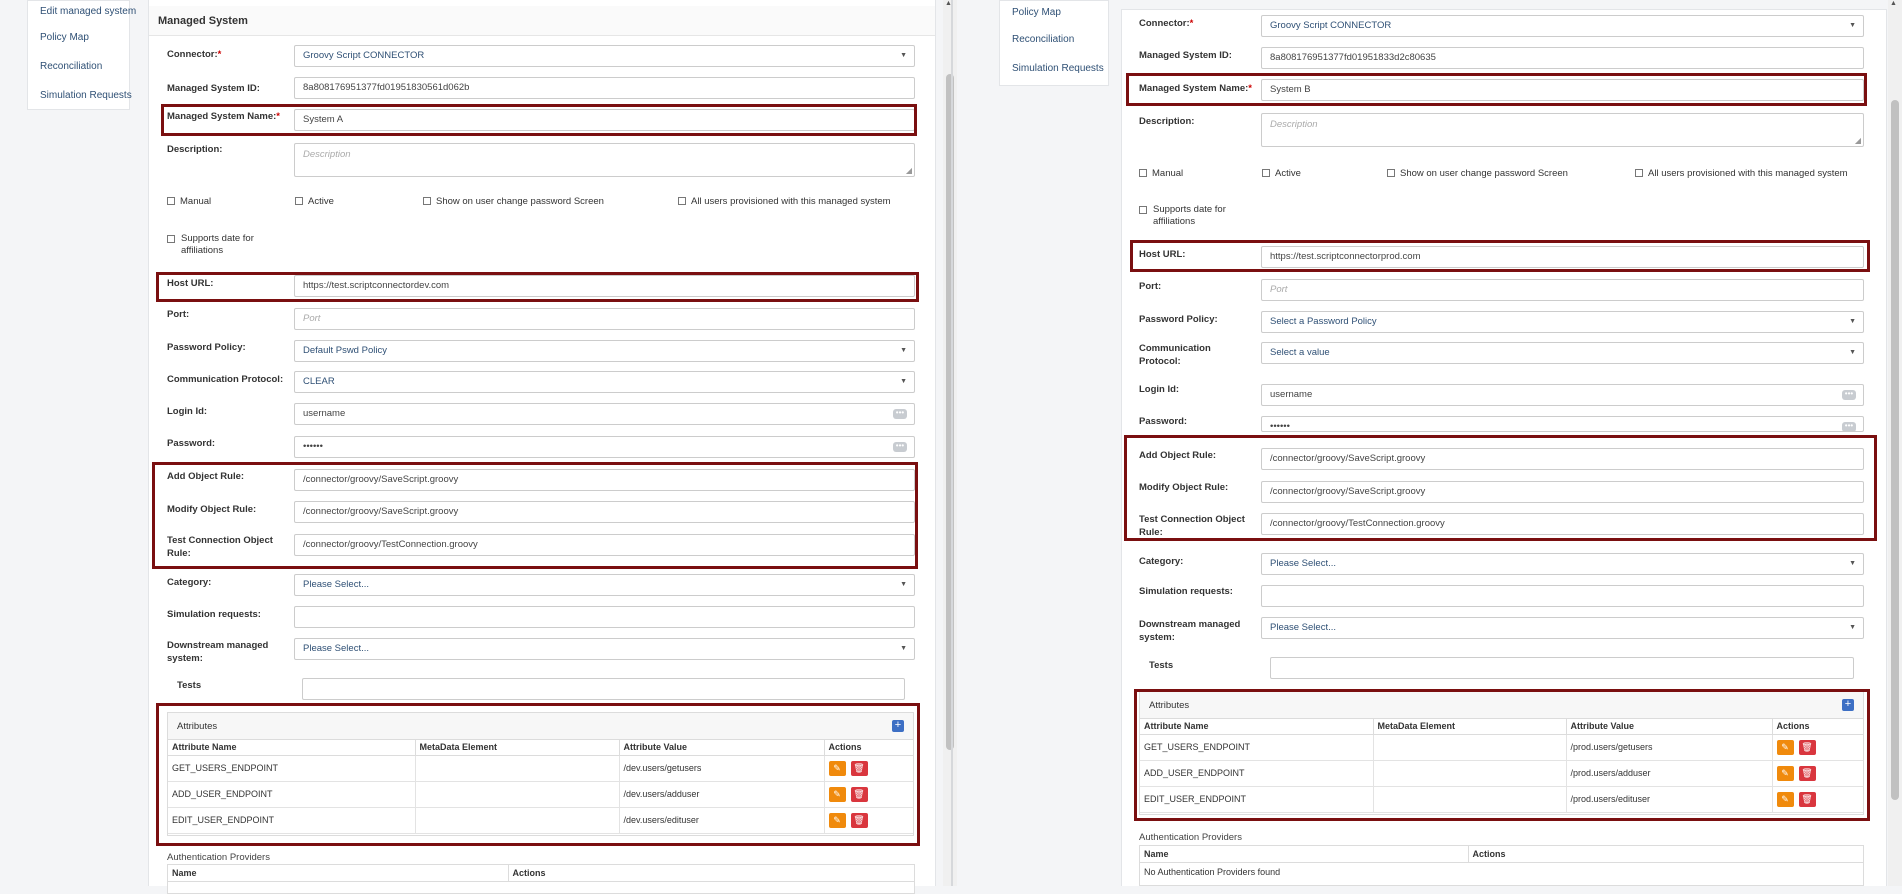  Describe the element at coordinates (1562, 58) in the screenshot. I see `managed-system-id-field: 8a808176951377fd01951833d2c80635` at that location.